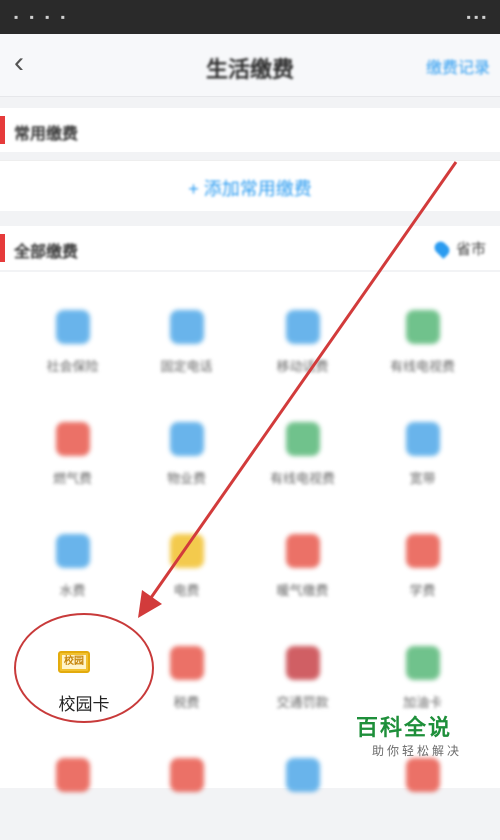  I want to click on arrow-head, so click(150, 604).